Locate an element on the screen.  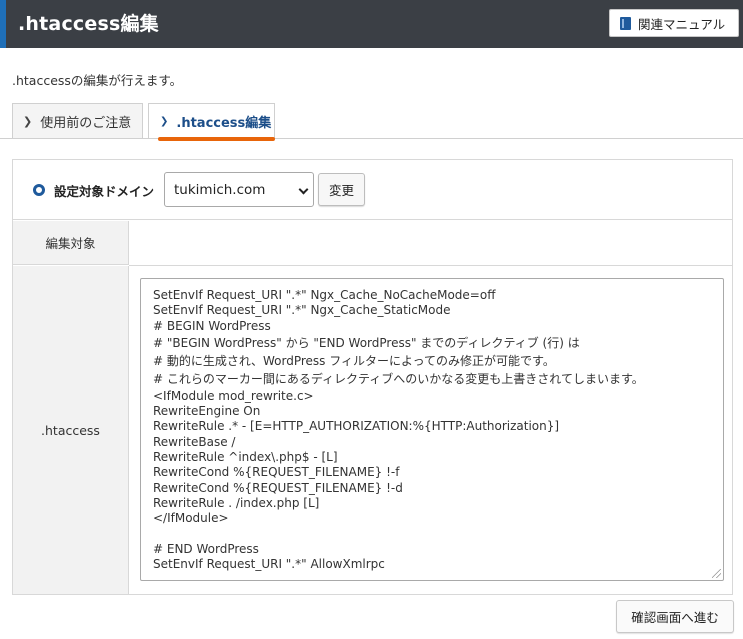
tab-precautions: ❯ 使用前のご注意 is located at coordinates (77, 121).